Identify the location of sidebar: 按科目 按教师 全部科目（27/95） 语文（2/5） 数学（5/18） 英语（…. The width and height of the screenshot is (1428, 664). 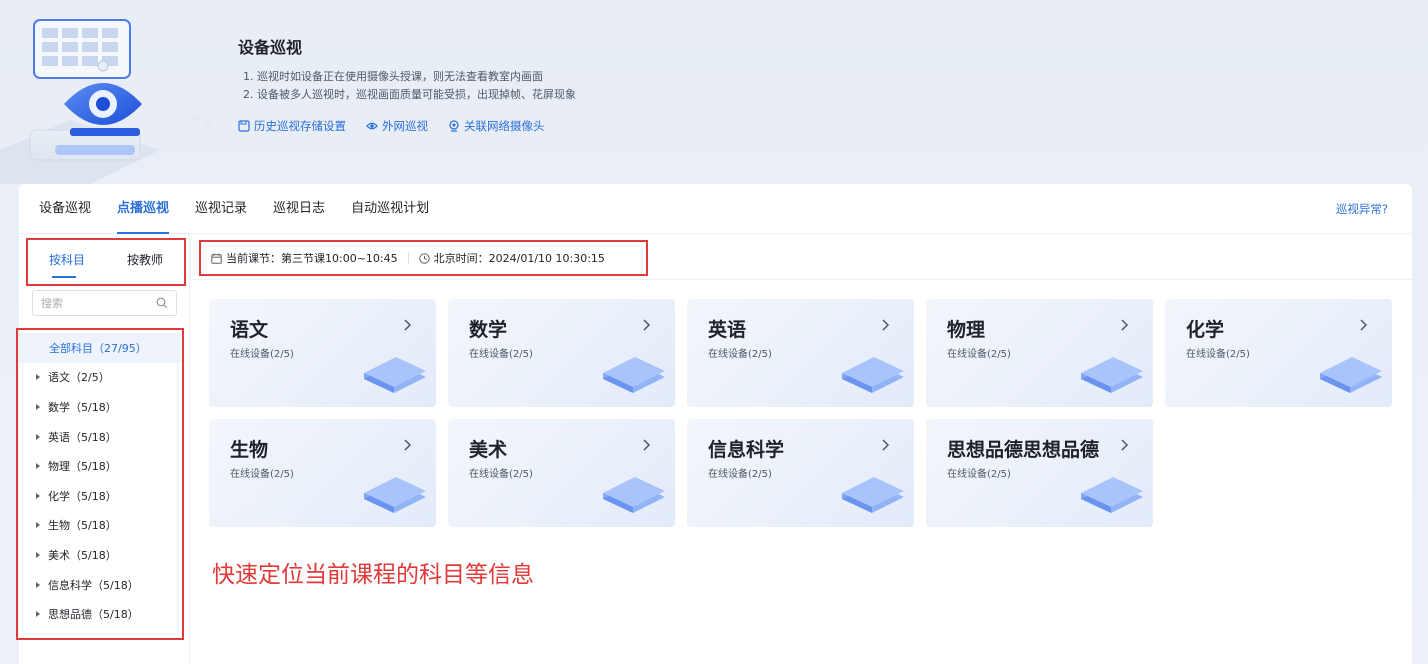
(103, 449).